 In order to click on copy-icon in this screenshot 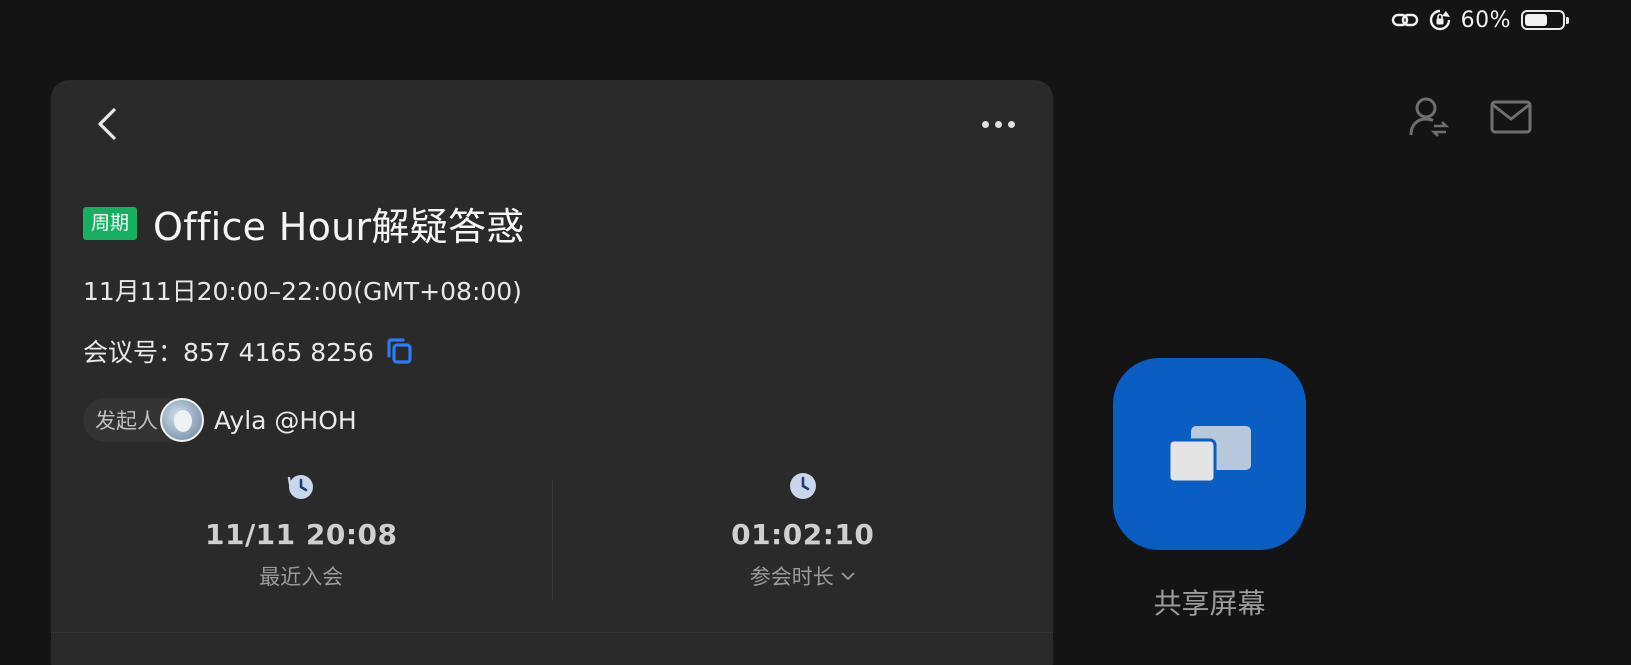, I will do `click(399, 351)`.